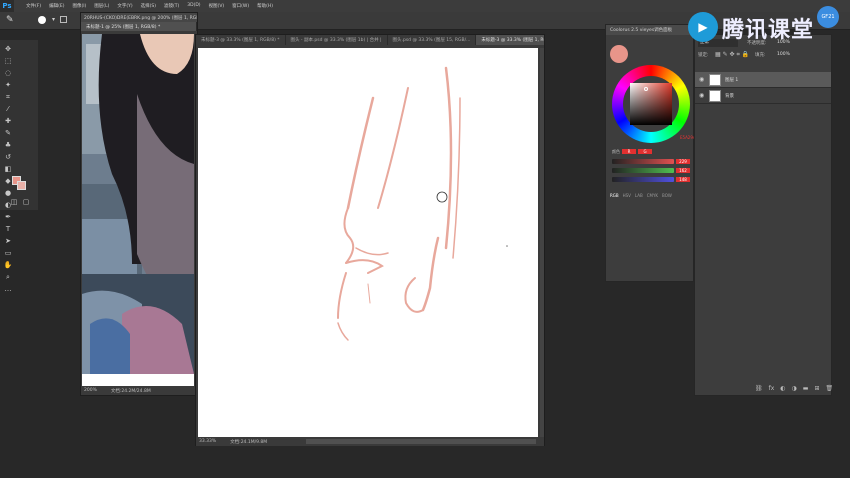 This screenshot has width=850, height=478. I want to click on menu-item-10: 帮助(H), so click(265, 6).